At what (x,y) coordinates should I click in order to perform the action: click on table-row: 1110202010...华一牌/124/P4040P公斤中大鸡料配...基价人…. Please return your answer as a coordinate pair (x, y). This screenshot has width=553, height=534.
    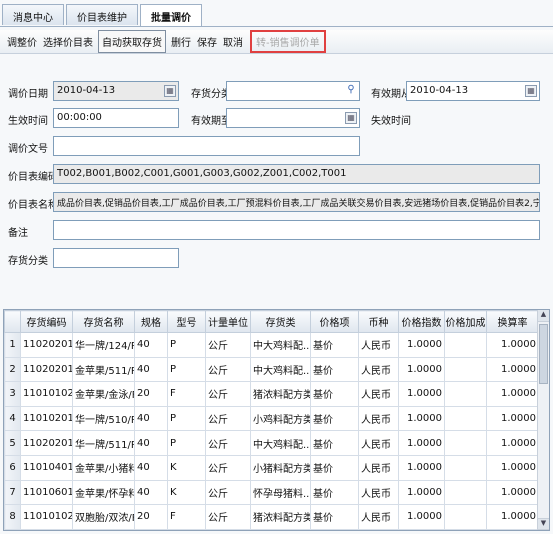
    Looking at the image, I should click on (271, 345).